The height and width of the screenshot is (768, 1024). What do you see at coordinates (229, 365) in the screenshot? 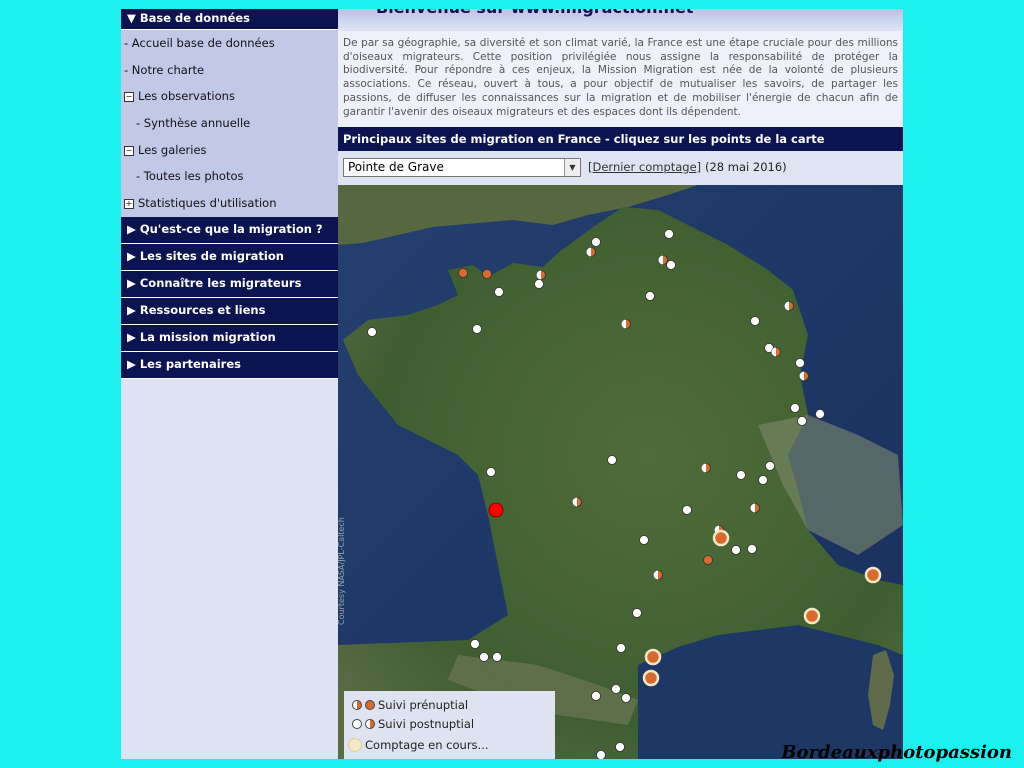
I see `menu-partners: ▶ Les partenaires` at bounding box center [229, 365].